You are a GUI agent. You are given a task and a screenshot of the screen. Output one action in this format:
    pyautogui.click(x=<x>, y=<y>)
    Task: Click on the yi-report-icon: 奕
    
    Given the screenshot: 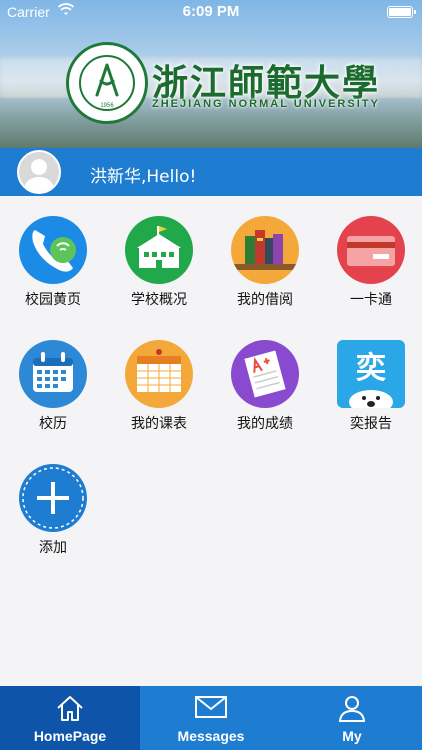 What is the action you would take?
    pyautogui.click(x=371, y=374)
    